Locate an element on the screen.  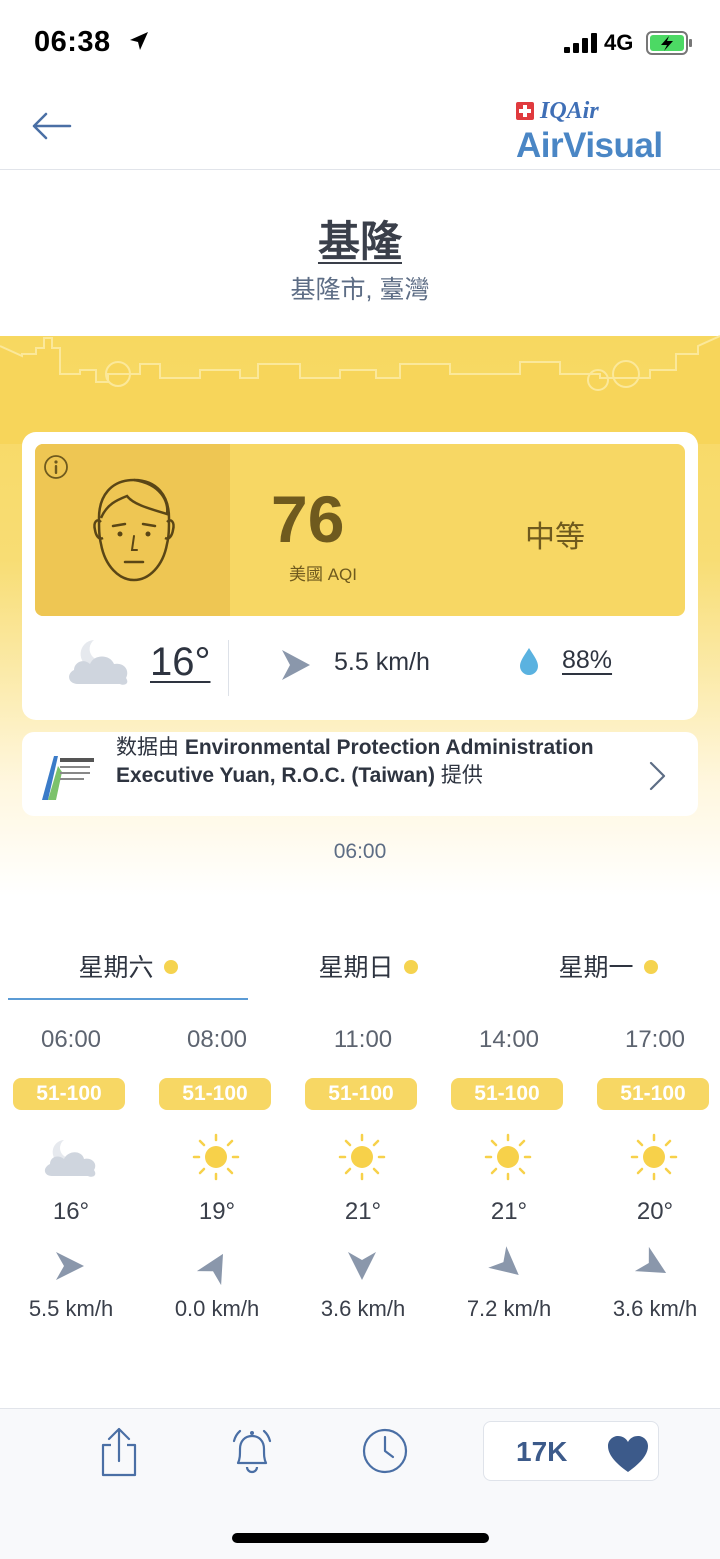
aqi-level-label: 中等 is located at coordinates (555, 537).